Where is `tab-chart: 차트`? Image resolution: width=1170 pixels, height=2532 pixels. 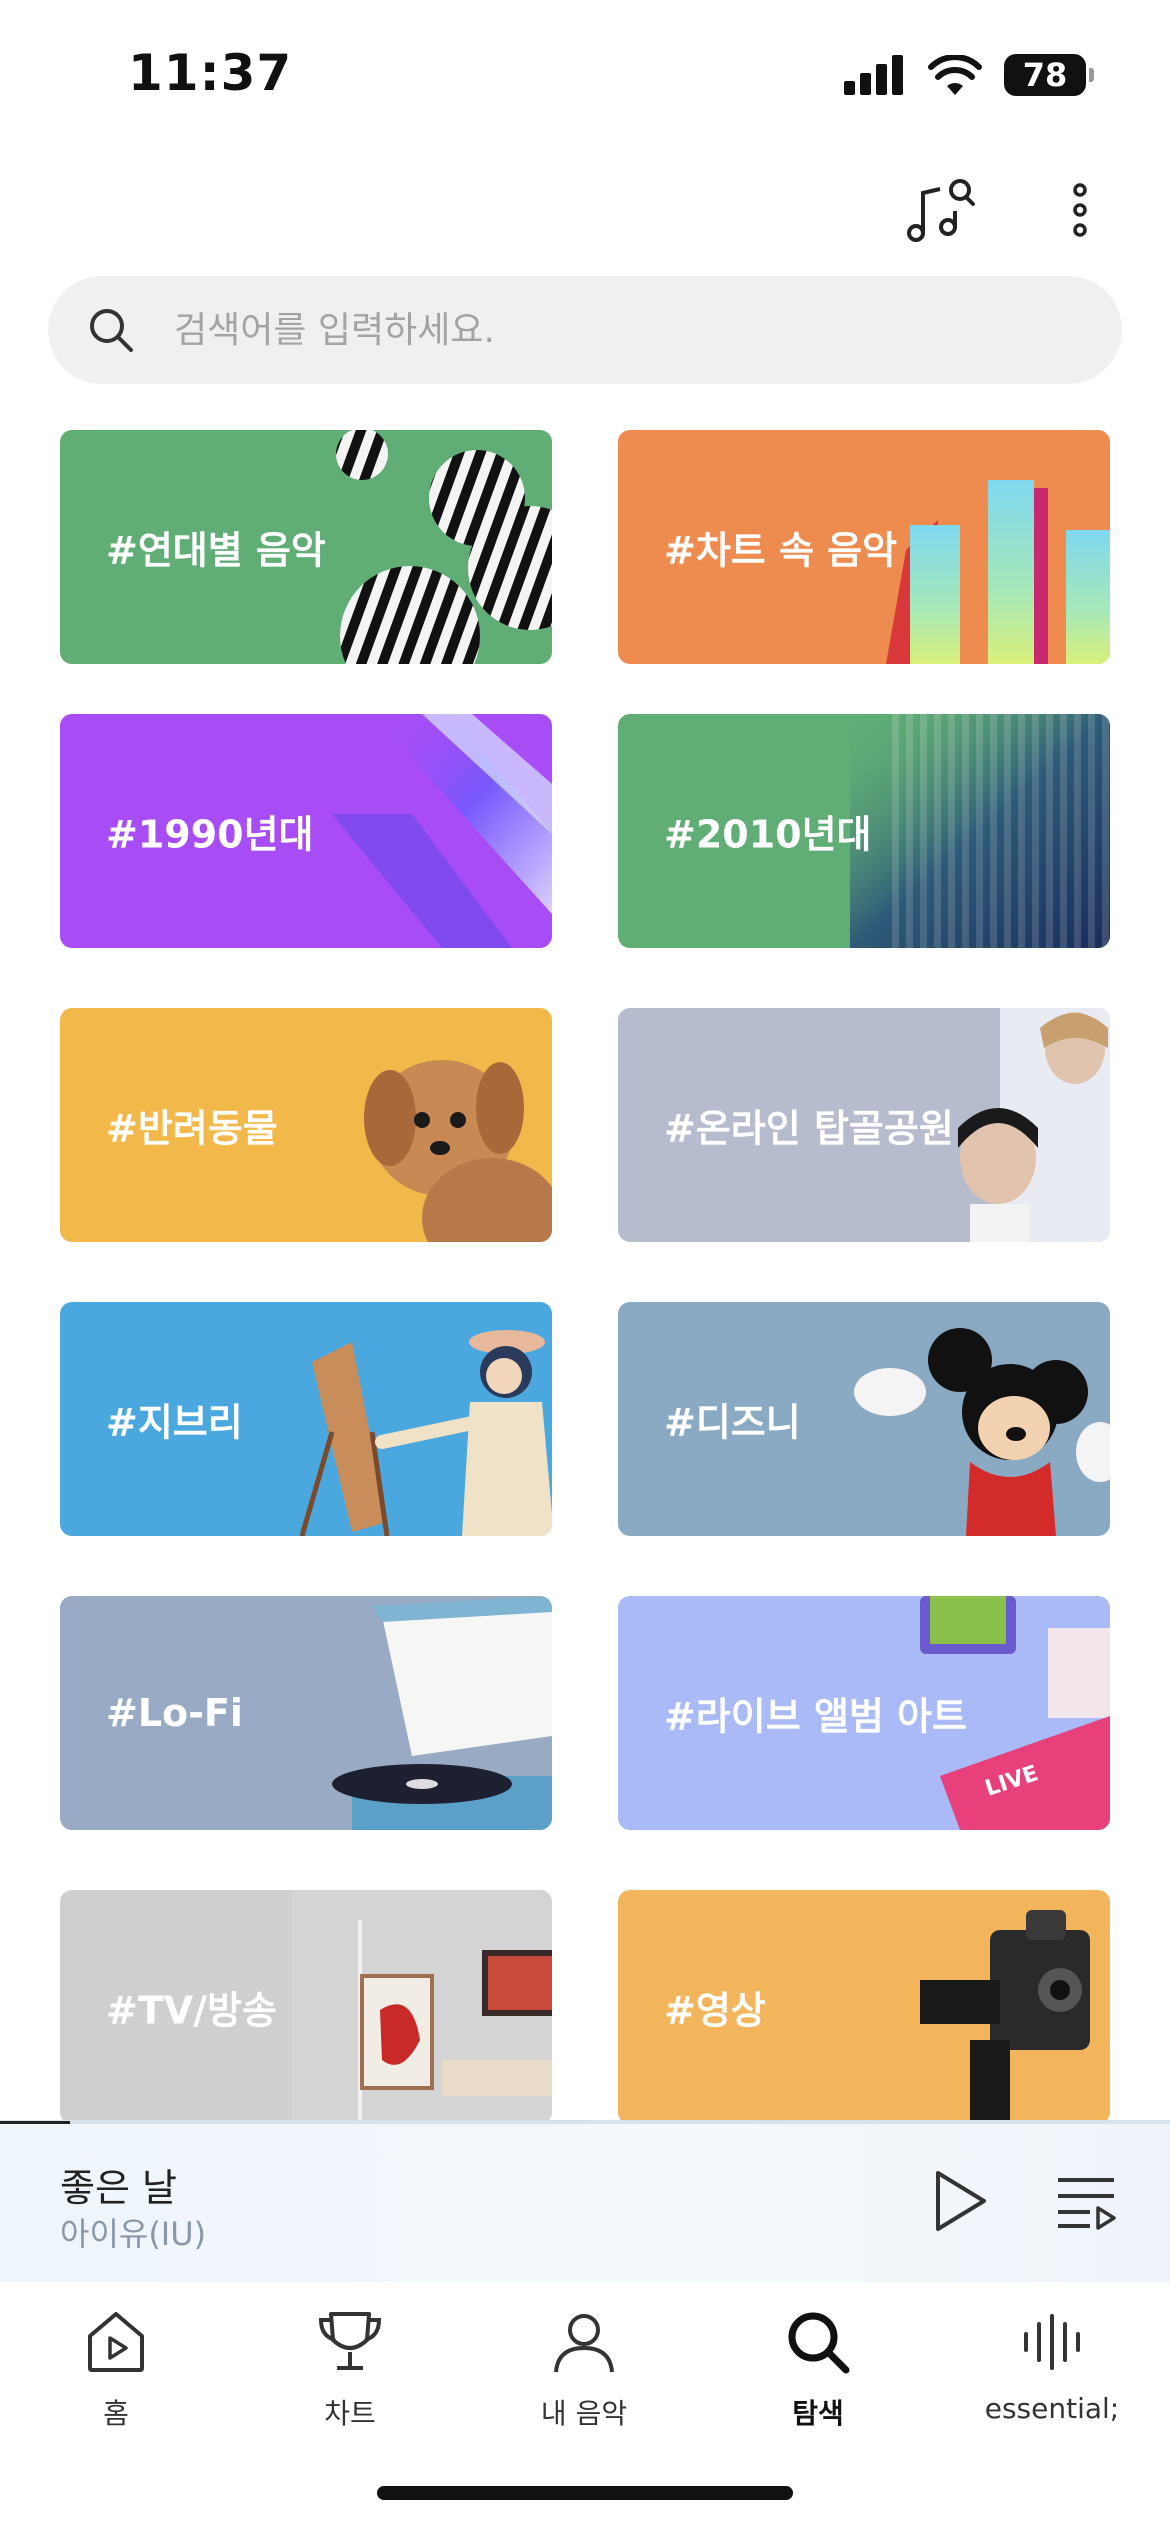 tab-chart: 차트 is located at coordinates (350, 2376).